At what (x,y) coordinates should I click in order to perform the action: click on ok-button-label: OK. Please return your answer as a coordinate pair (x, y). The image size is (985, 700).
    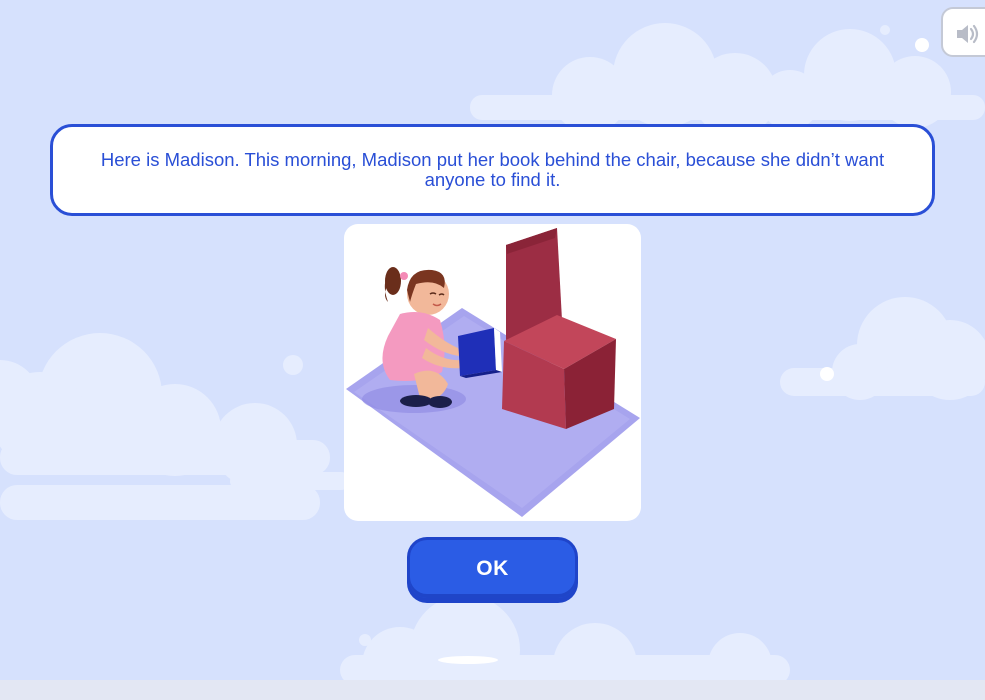
    Looking at the image, I should click on (492, 568).